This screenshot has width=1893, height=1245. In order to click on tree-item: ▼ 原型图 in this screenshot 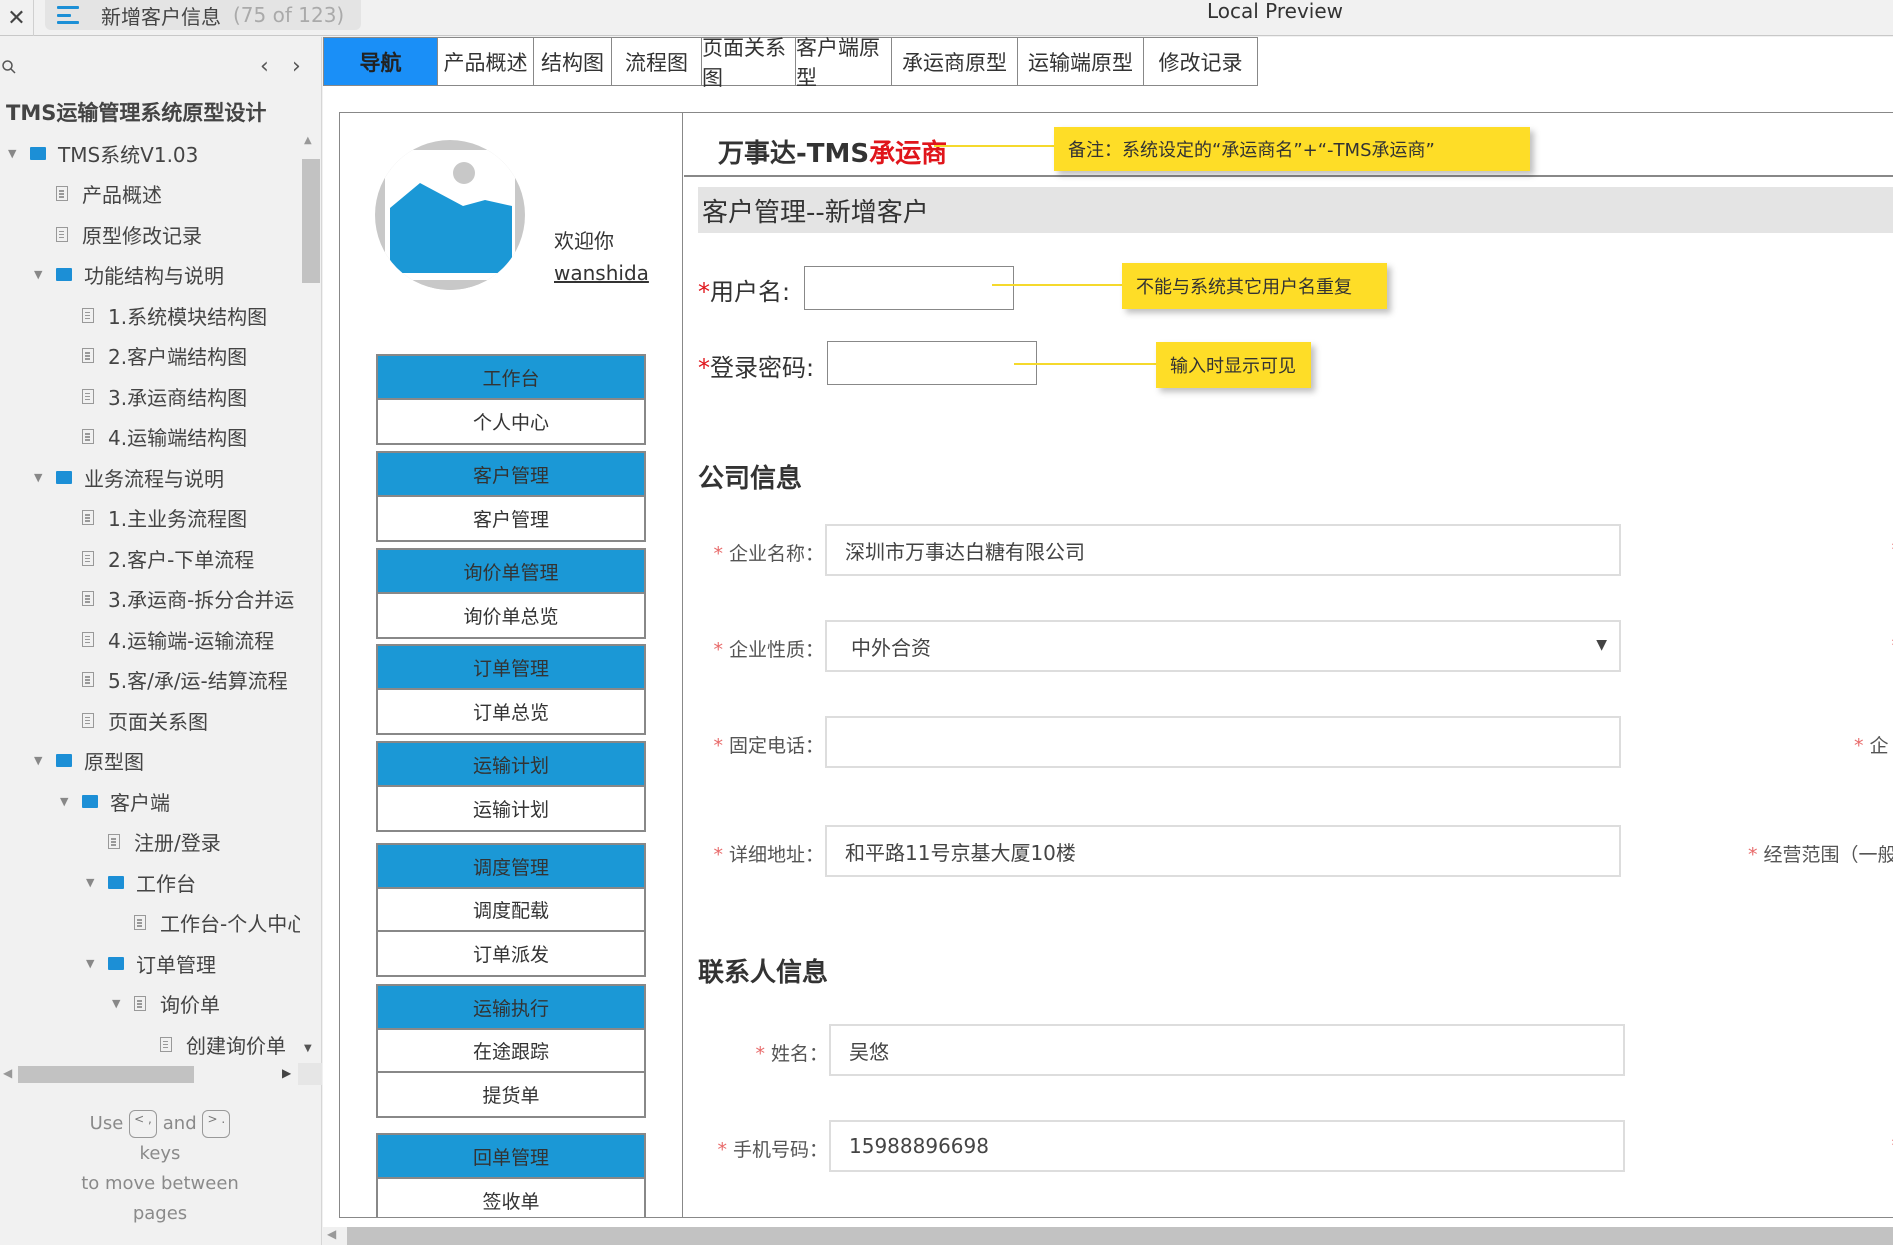, I will do `click(167, 761)`.